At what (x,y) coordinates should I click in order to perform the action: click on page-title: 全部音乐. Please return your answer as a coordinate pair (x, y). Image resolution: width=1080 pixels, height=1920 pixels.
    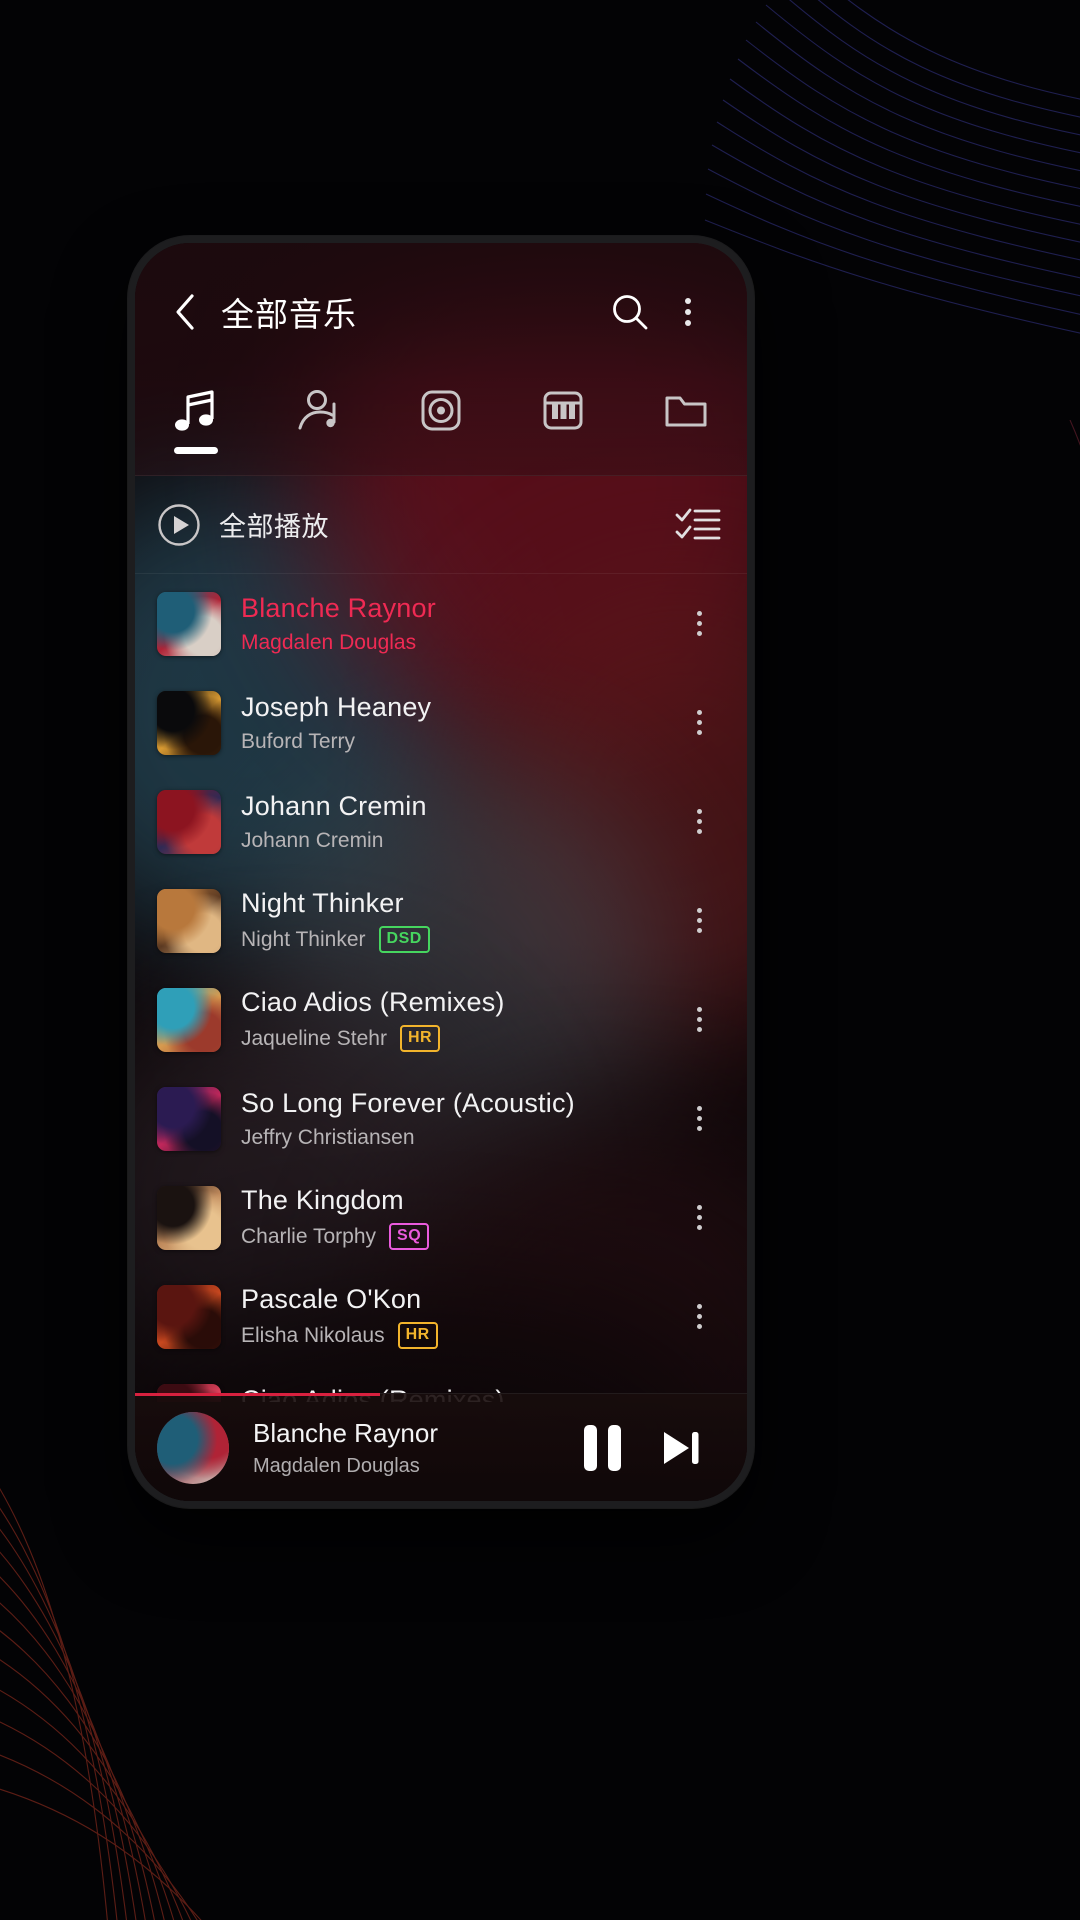
    Looking at the image, I should click on (289, 314).